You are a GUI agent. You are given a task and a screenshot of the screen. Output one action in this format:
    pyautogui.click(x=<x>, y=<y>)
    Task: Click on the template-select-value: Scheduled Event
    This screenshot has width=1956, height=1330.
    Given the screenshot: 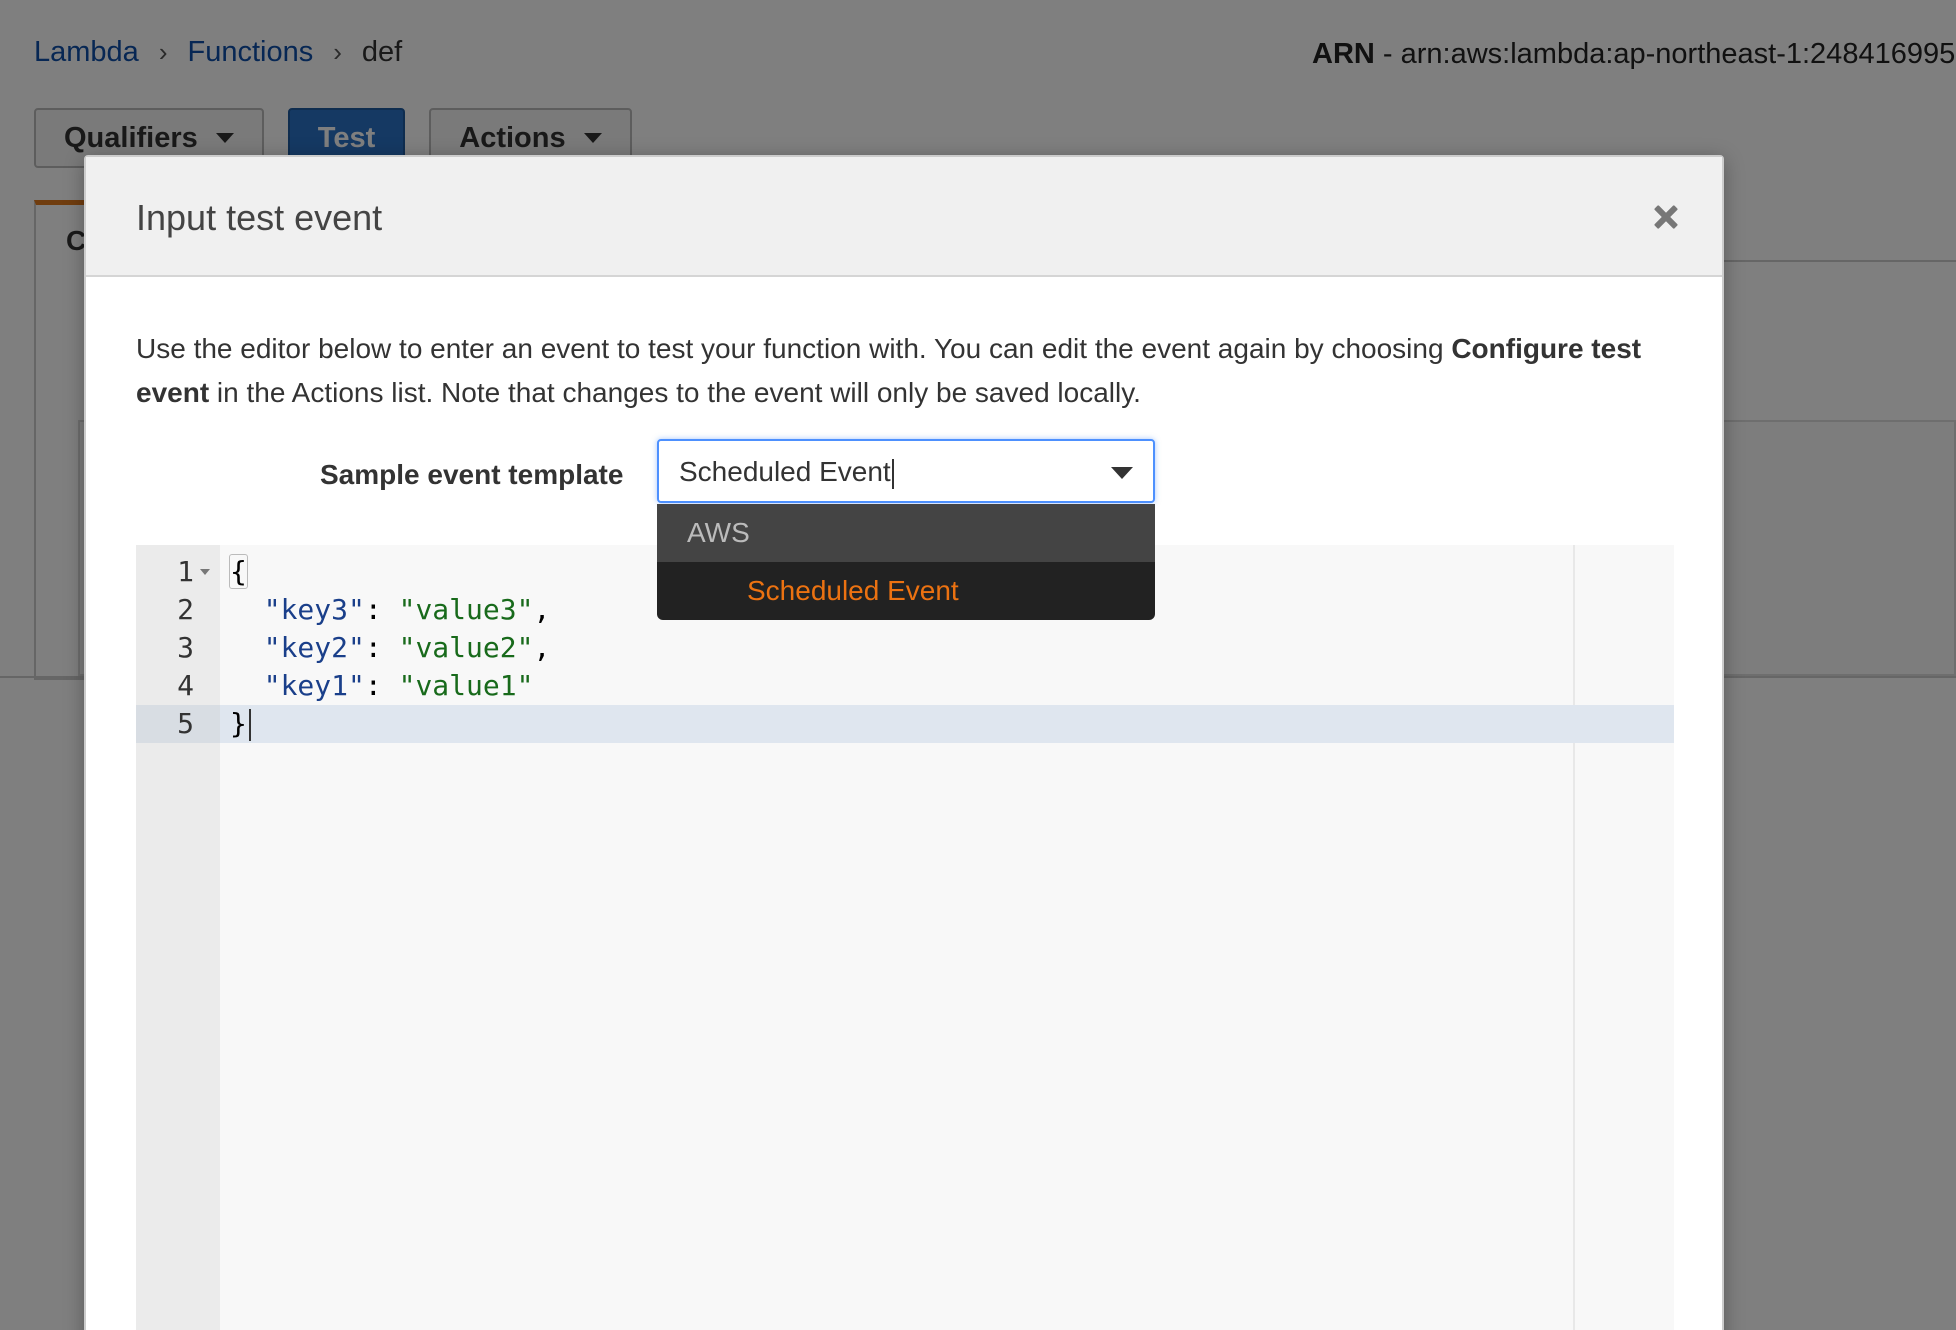 What is the action you would take?
    pyautogui.click(x=786, y=472)
    